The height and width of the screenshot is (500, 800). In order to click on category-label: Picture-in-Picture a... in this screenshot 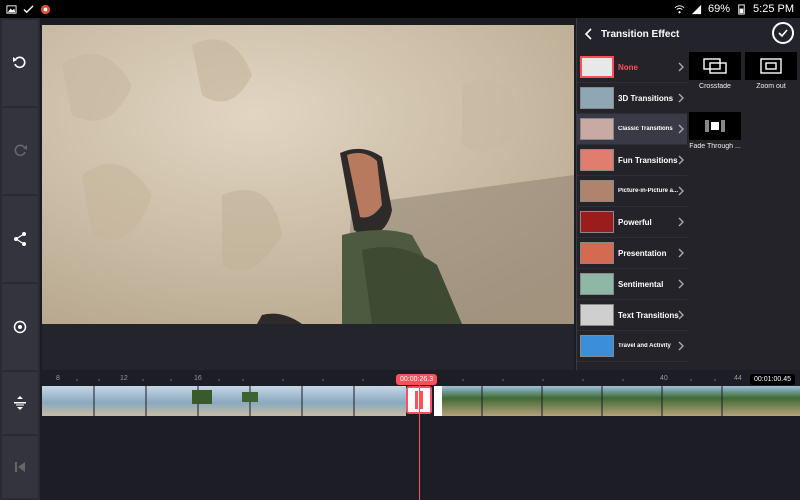, I will do `click(648, 191)`.